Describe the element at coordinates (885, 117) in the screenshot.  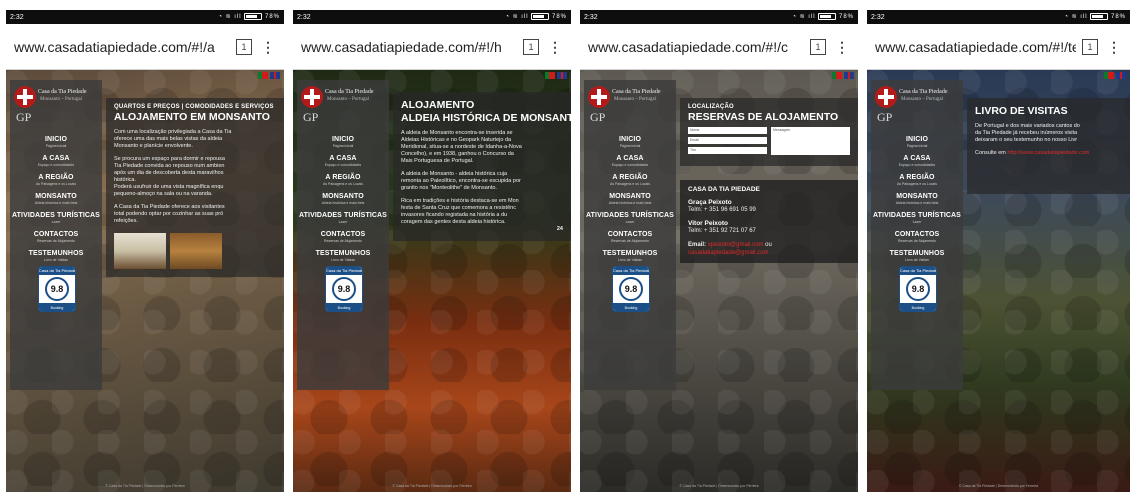
I see `logo-initials: GP` at that location.